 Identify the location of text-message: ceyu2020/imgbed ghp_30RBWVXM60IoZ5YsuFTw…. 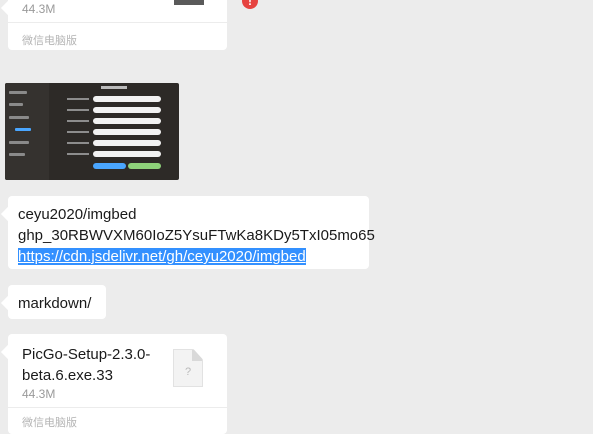
(191, 232).